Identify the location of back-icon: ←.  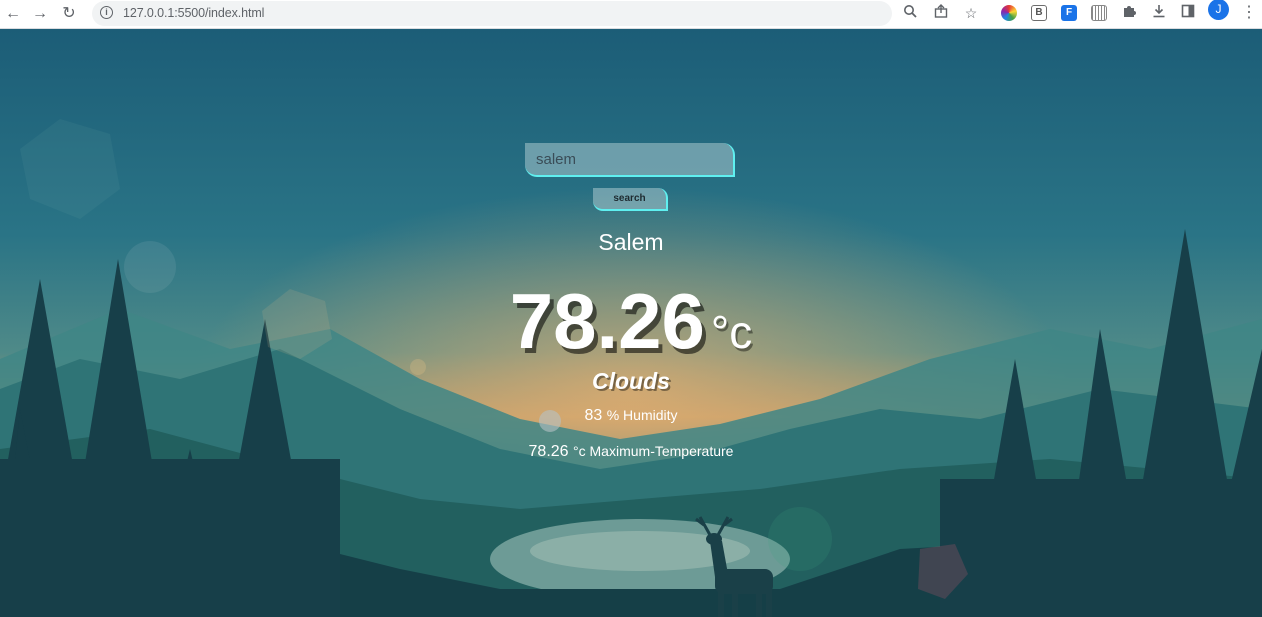
(13, 14).